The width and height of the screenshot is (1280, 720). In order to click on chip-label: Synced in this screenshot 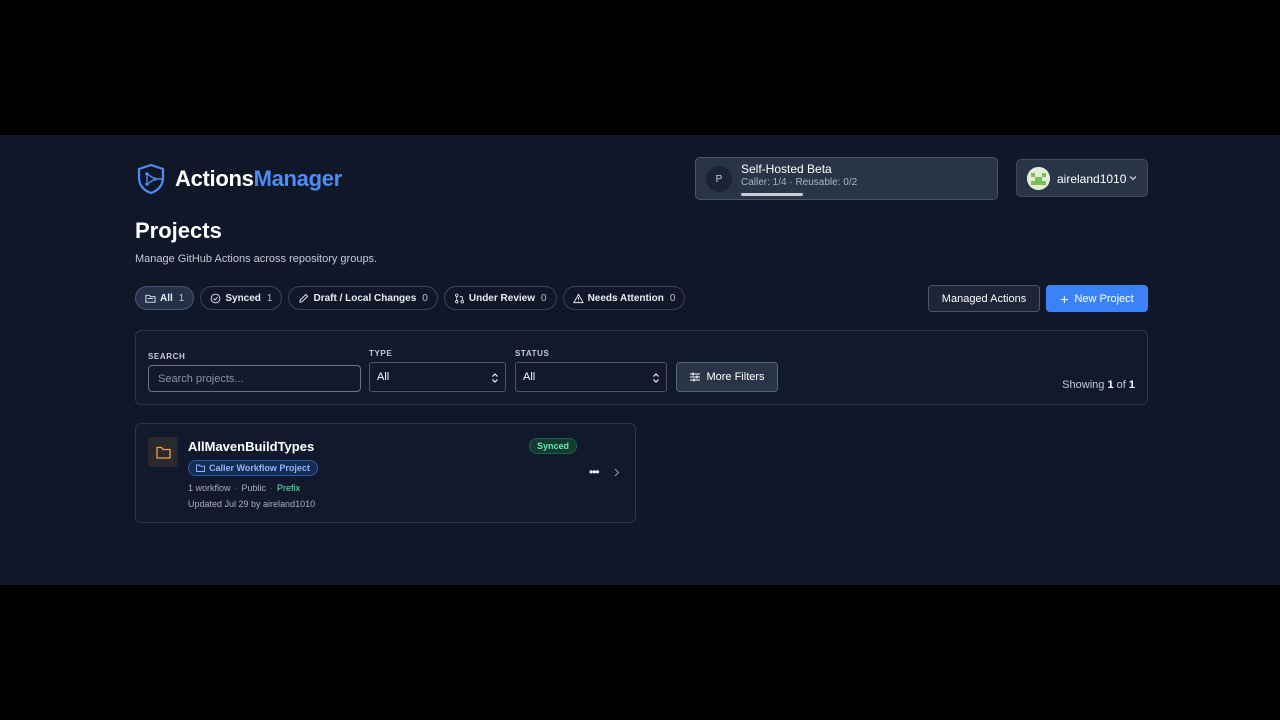, I will do `click(243, 298)`.